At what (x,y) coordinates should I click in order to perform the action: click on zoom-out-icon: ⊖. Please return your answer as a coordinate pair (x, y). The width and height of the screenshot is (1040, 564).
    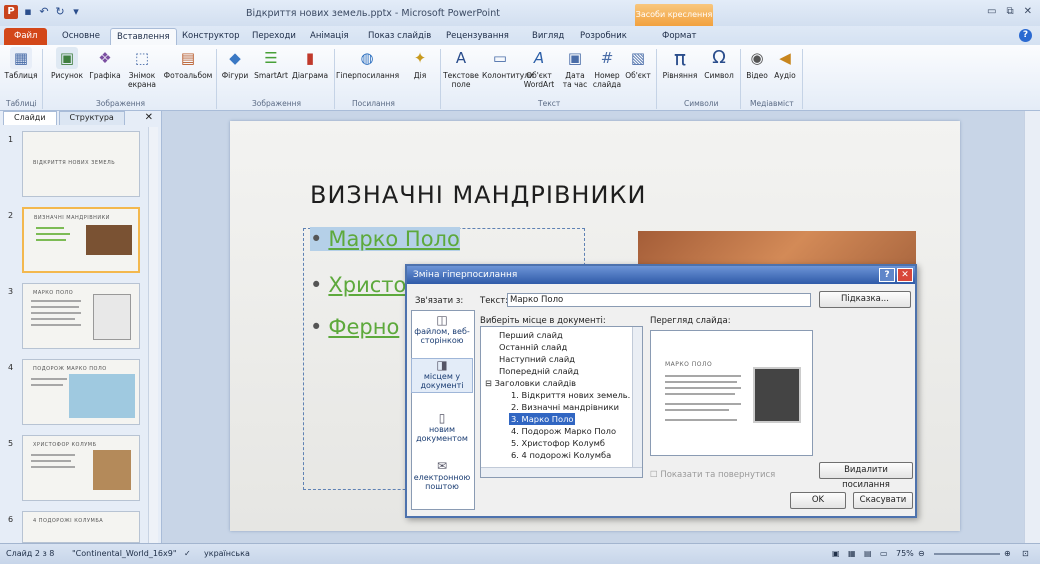
    Looking at the image, I should click on (921, 554).